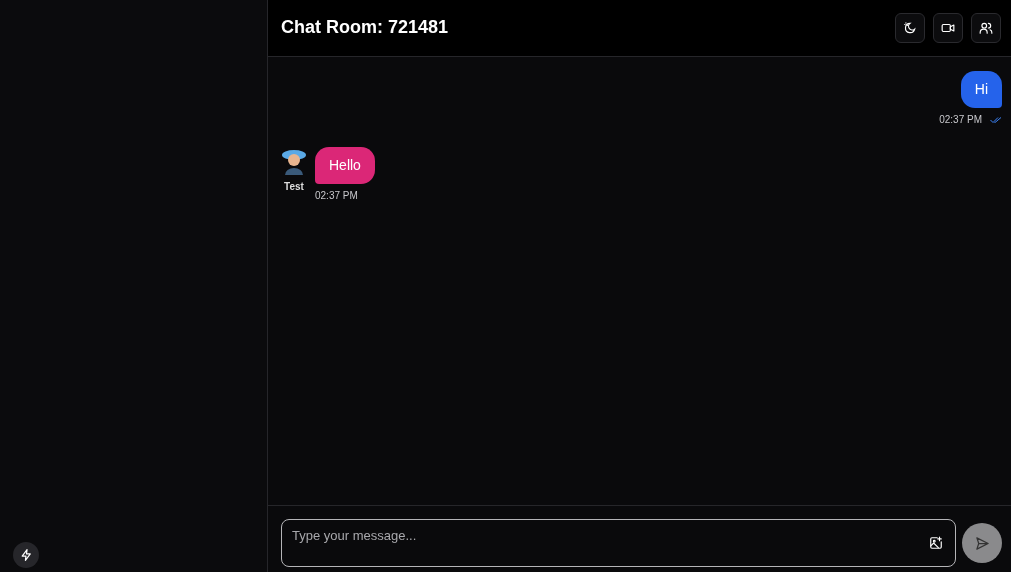  Describe the element at coordinates (365, 28) in the screenshot. I see `room-title: Chat Room: 721481` at that location.